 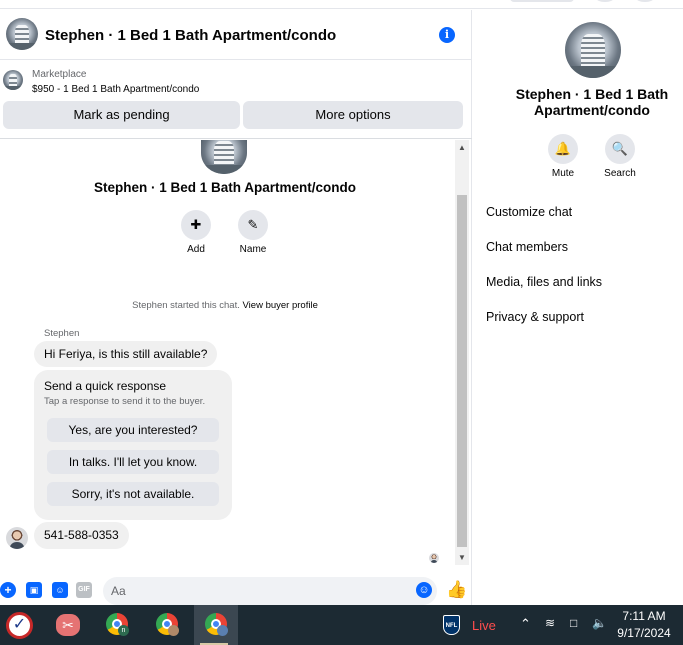 I want to click on scroll-thumb, so click(x=462, y=371).